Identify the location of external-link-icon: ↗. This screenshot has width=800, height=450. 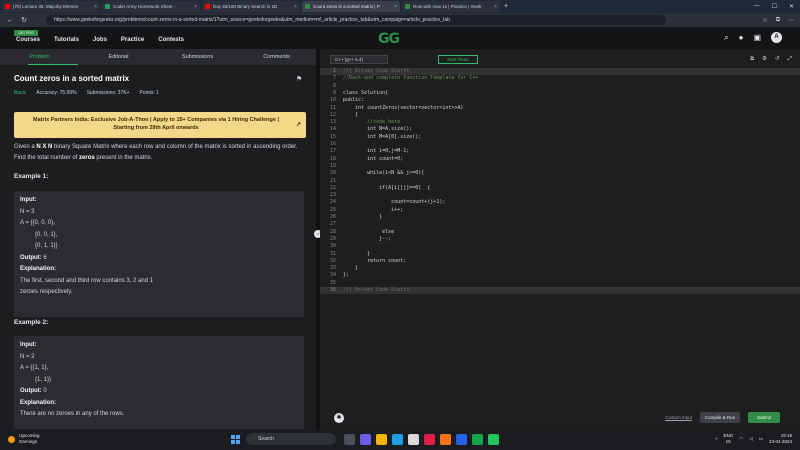
(298, 125).